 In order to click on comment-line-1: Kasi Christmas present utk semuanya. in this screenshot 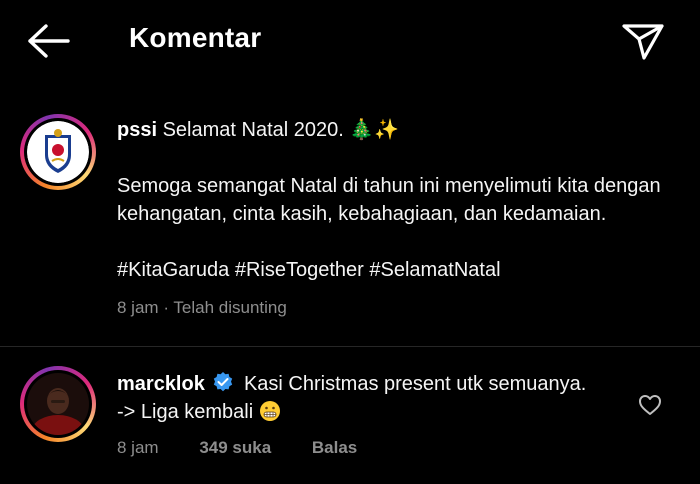, I will do `click(415, 384)`.